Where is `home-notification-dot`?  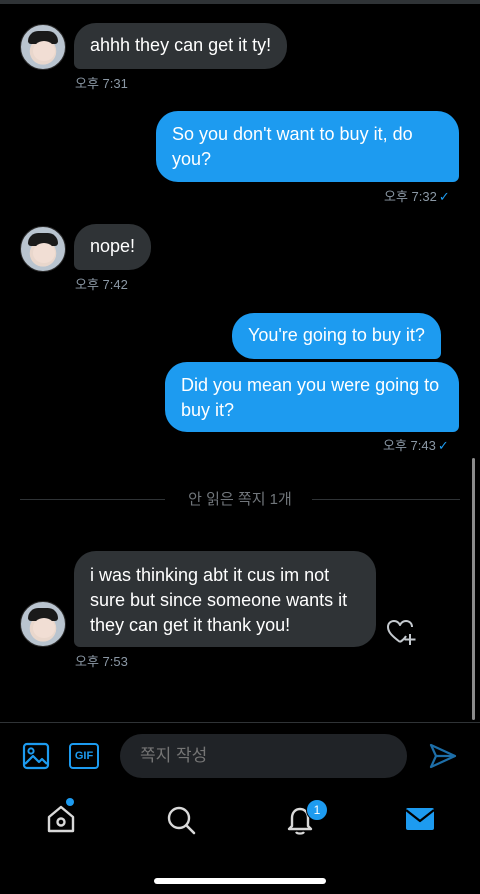 home-notification-dot is located at coordinates (70, 802).